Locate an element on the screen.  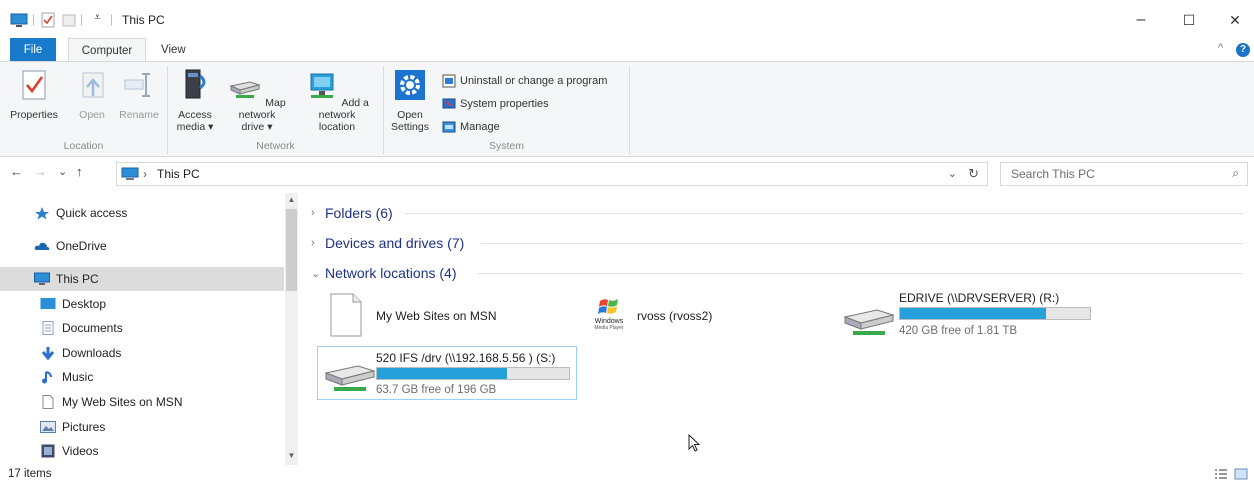
settings-gear-icon is located at coordinates (410, 85).